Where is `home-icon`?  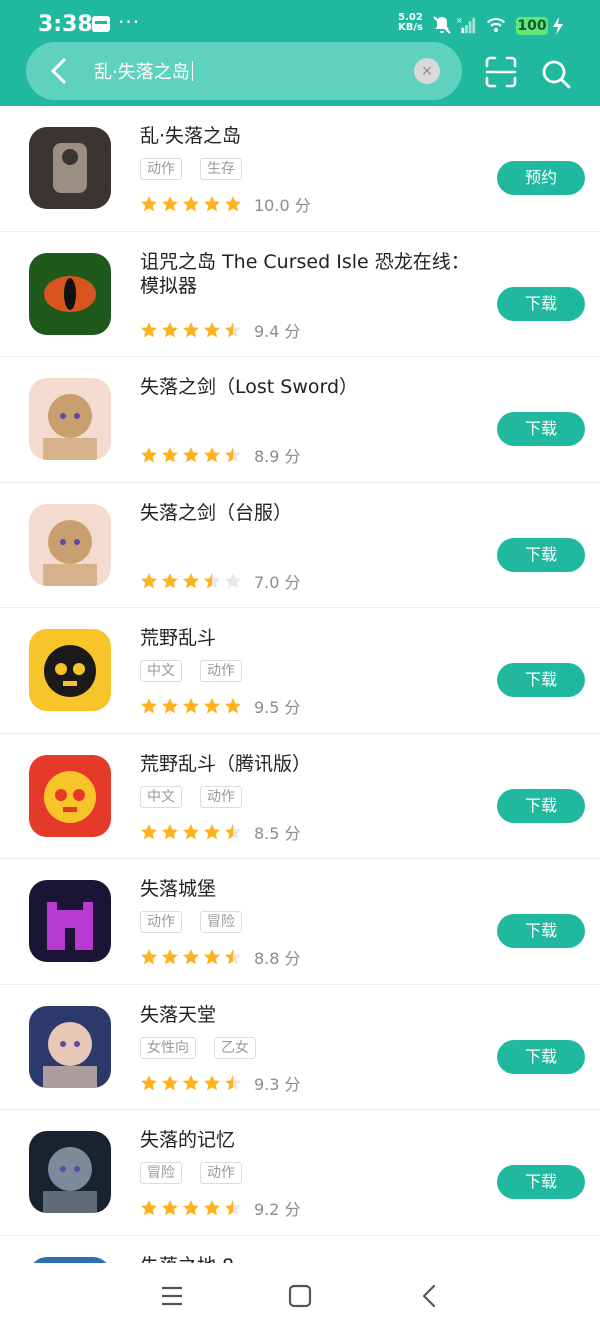
home-icon is located at coordinates (300, 1296).